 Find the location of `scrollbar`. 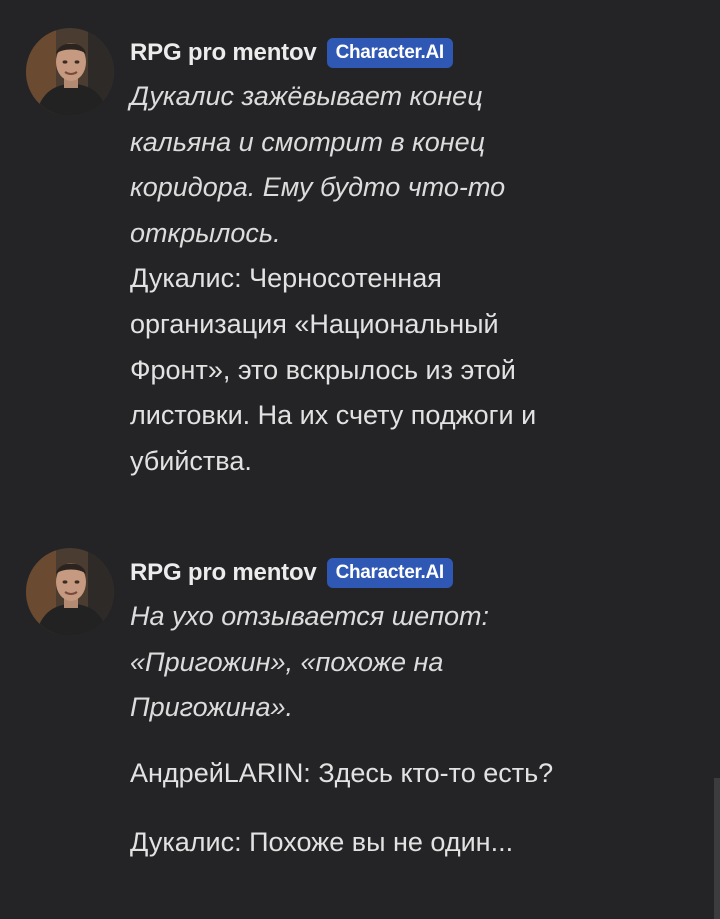

scrollbar is located at coordinates (717, 848).